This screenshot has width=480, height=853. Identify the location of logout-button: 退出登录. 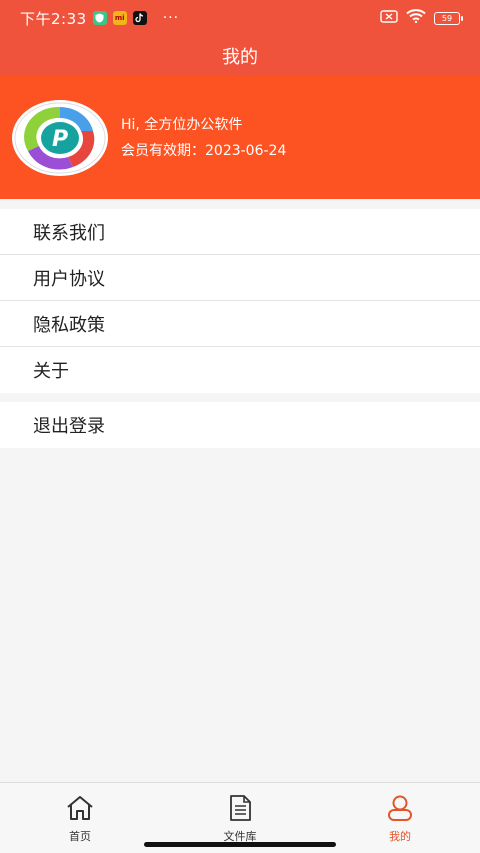
(240, 425).